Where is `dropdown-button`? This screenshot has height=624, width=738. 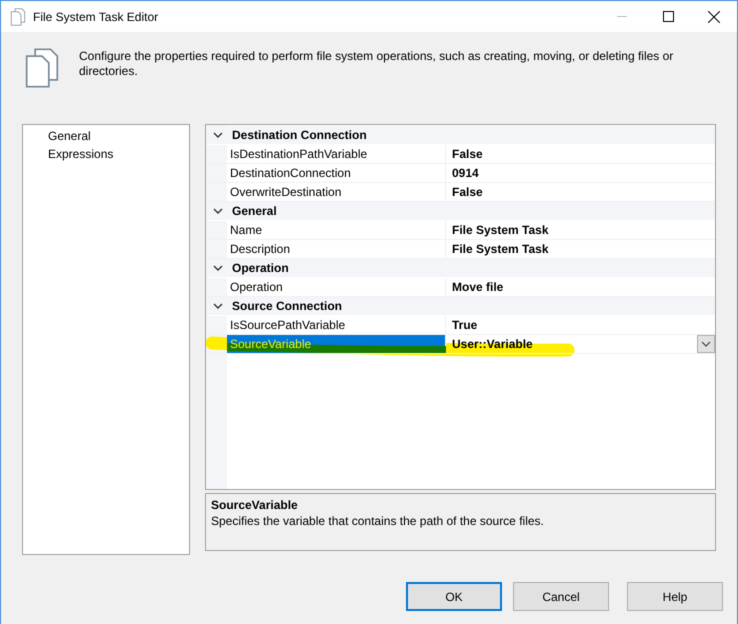 dropdown-button is located at coordinates (706, 344).